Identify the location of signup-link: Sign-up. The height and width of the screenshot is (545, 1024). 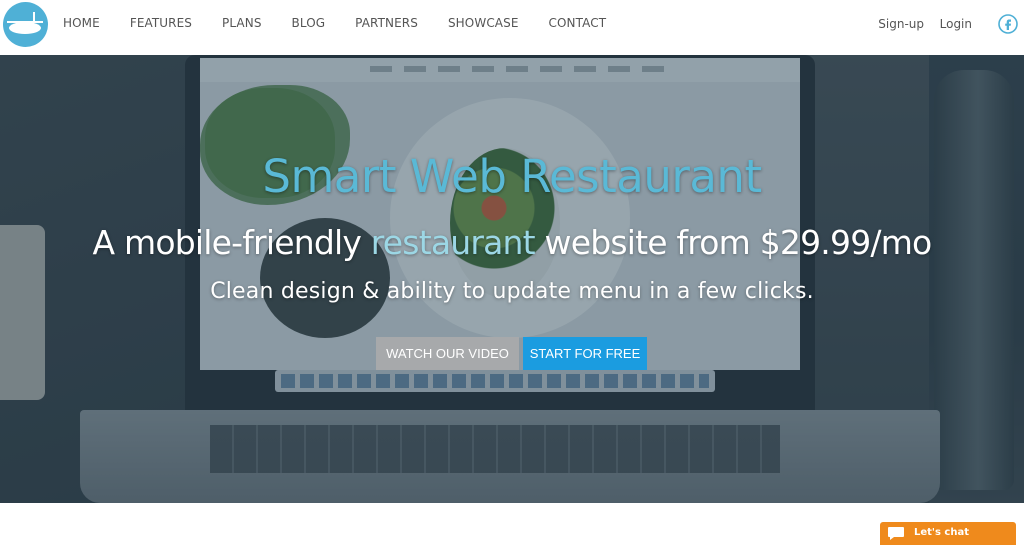
(901, 24).